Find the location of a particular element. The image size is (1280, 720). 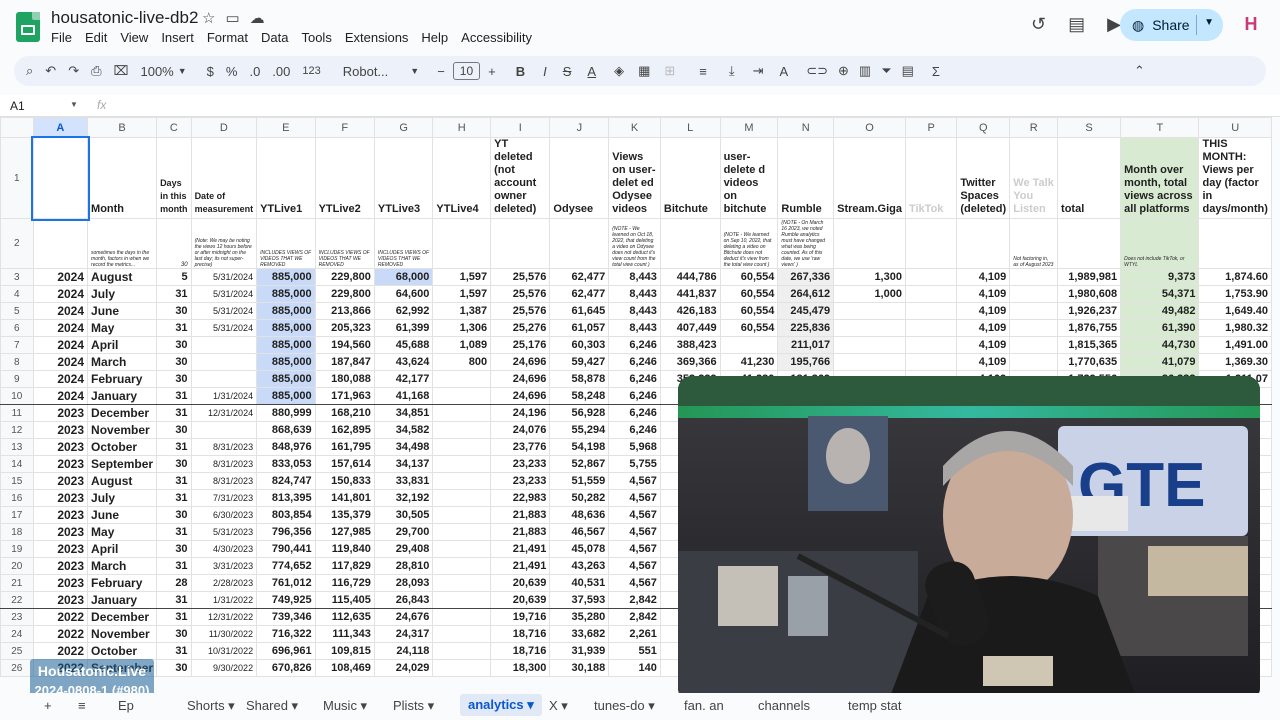

data-cell: 171,963 is located at coordinates (344, 396).